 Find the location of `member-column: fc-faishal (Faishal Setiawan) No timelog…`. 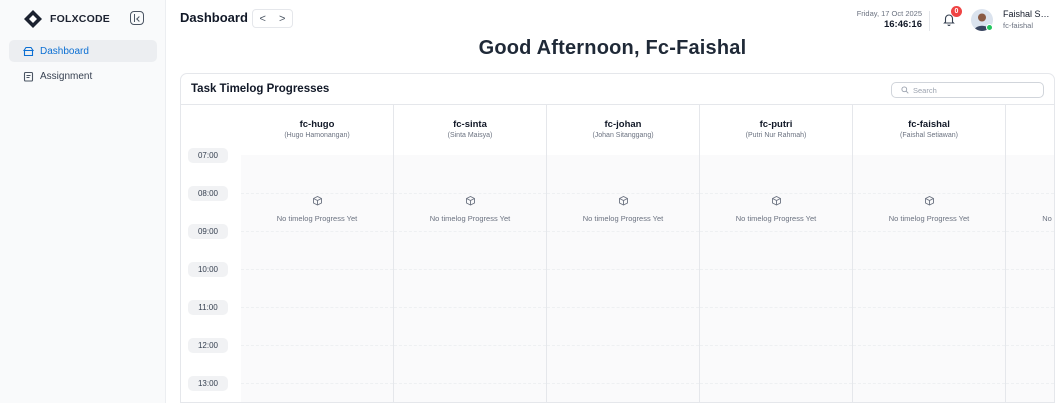

member-column: fc-faishal (Faishal Setiawan) No timelog… is located at coordinates (929, 253).